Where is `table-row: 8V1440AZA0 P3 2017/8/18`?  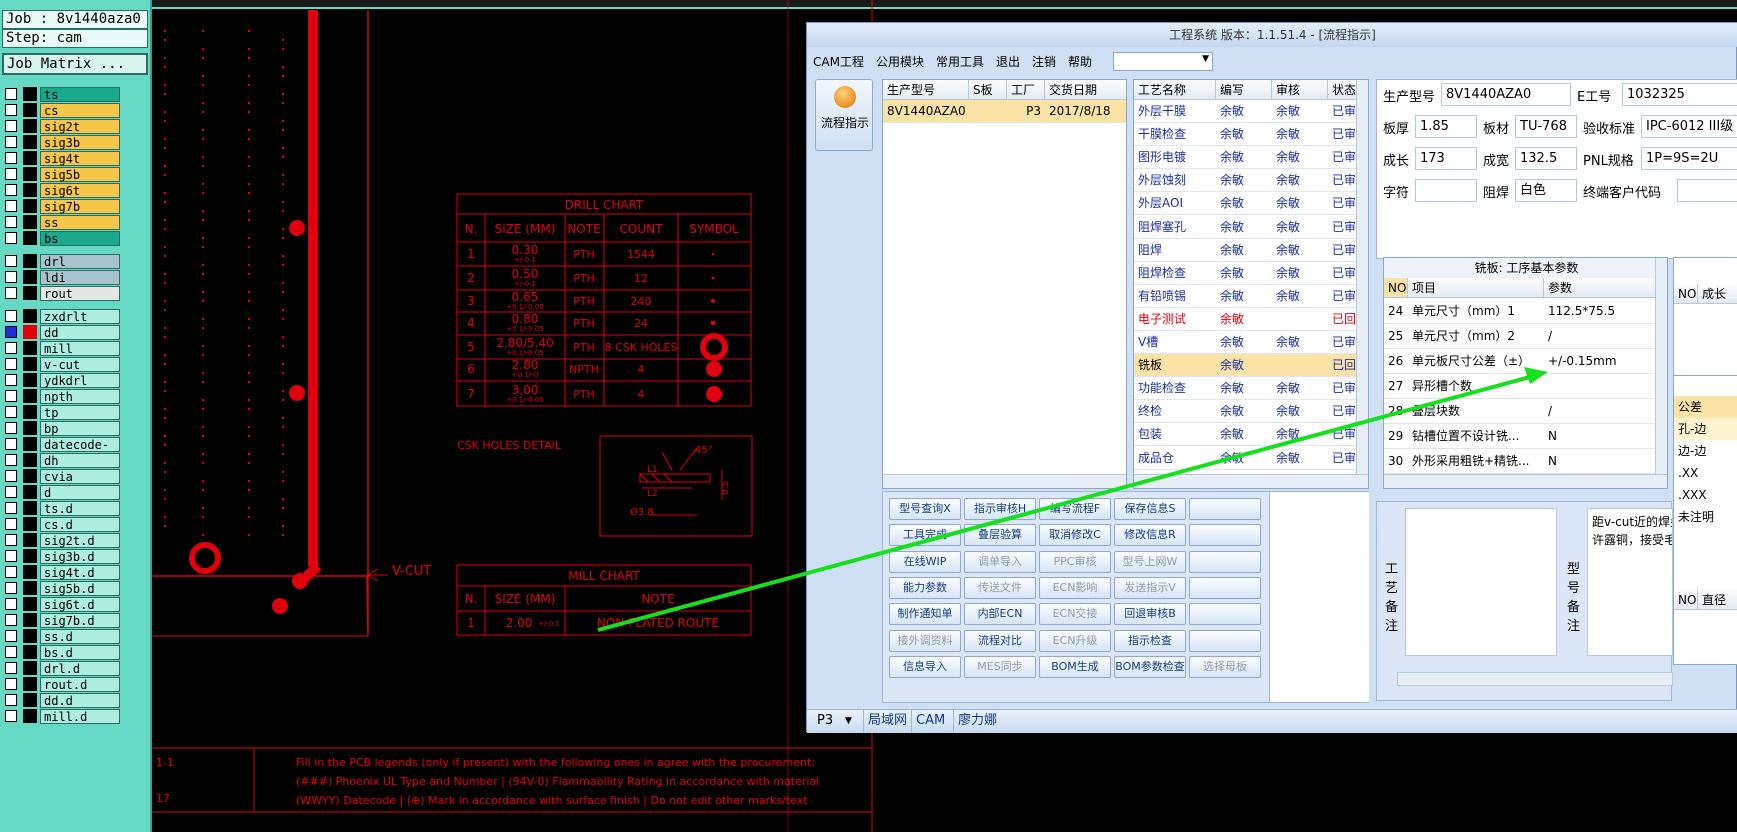 table-row: 8V1440AZA0 P3 2017/8/18 is located at coordinates (1004, 111).